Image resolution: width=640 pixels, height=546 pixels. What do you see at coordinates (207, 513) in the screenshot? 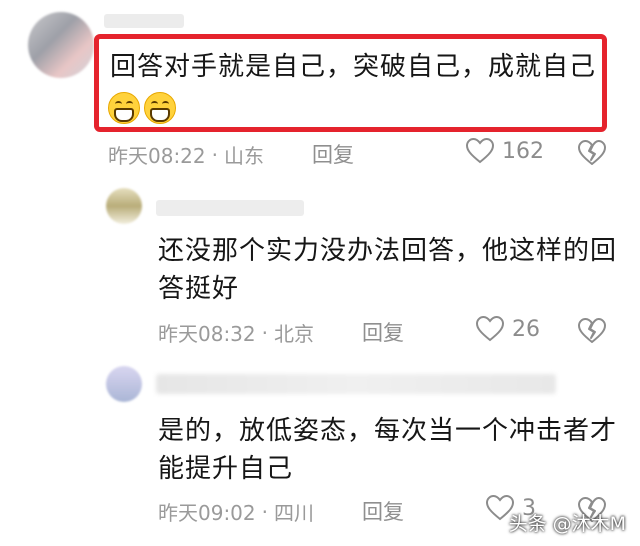
I see `timestamp: 昨天09:02` at bounding box center [207, 513].